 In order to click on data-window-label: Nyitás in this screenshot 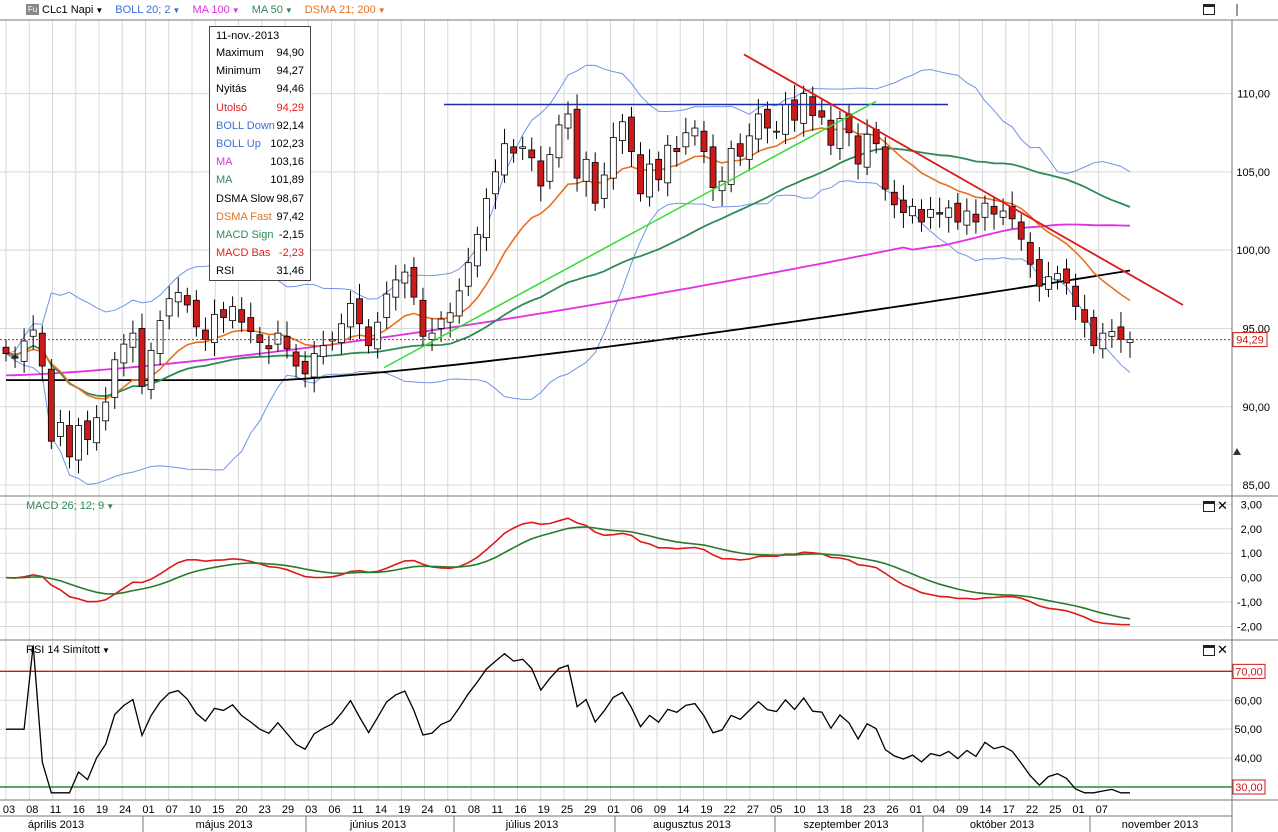, I will do `click(231, 89)`.